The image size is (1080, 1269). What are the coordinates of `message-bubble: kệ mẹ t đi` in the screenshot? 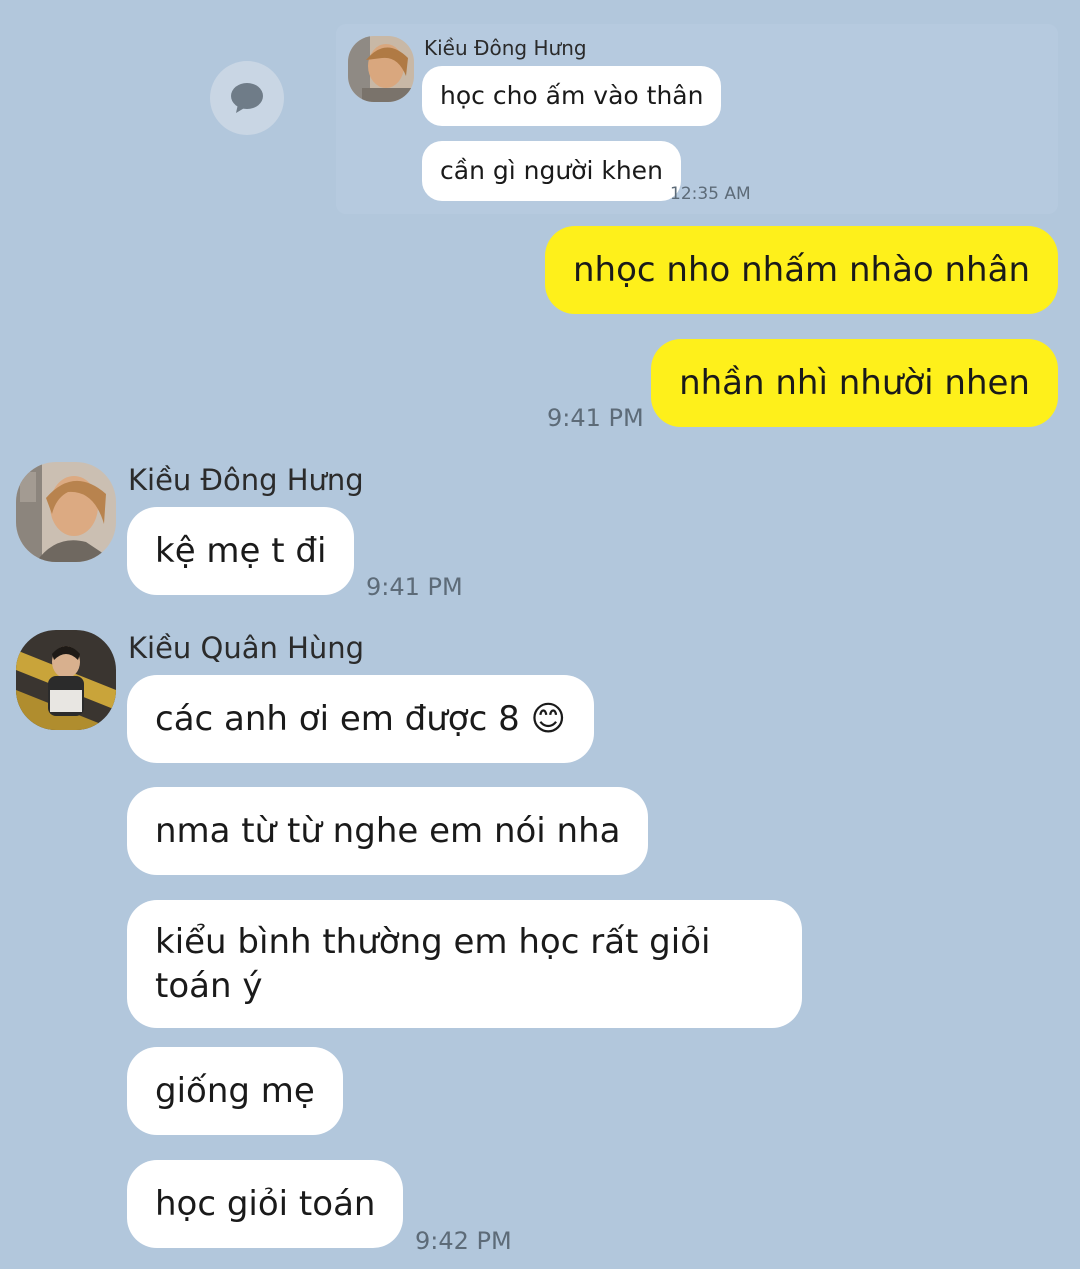 It's located at (241, 551).